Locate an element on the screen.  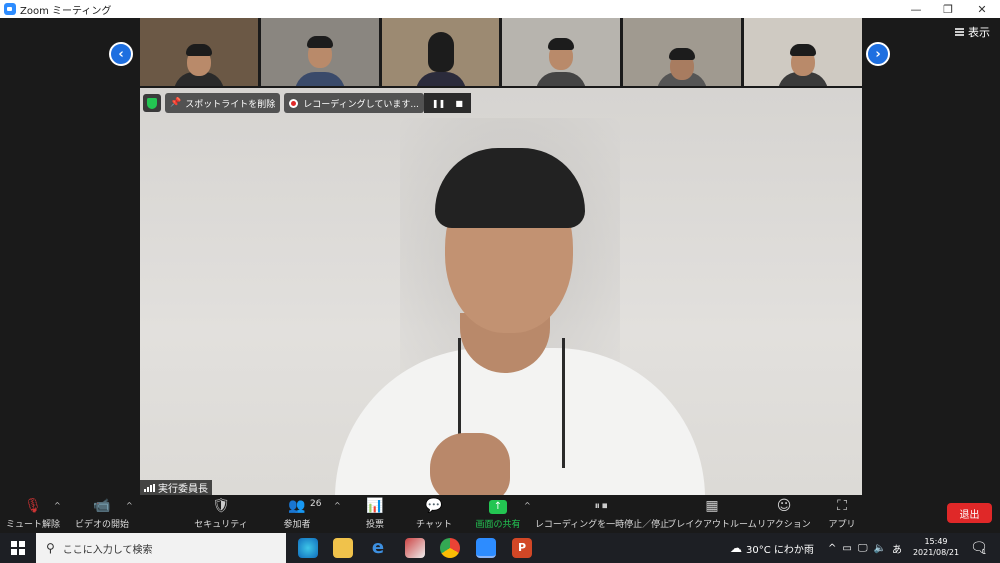
bar-chart-icon: 📊 is located at coordinates (375, 506).